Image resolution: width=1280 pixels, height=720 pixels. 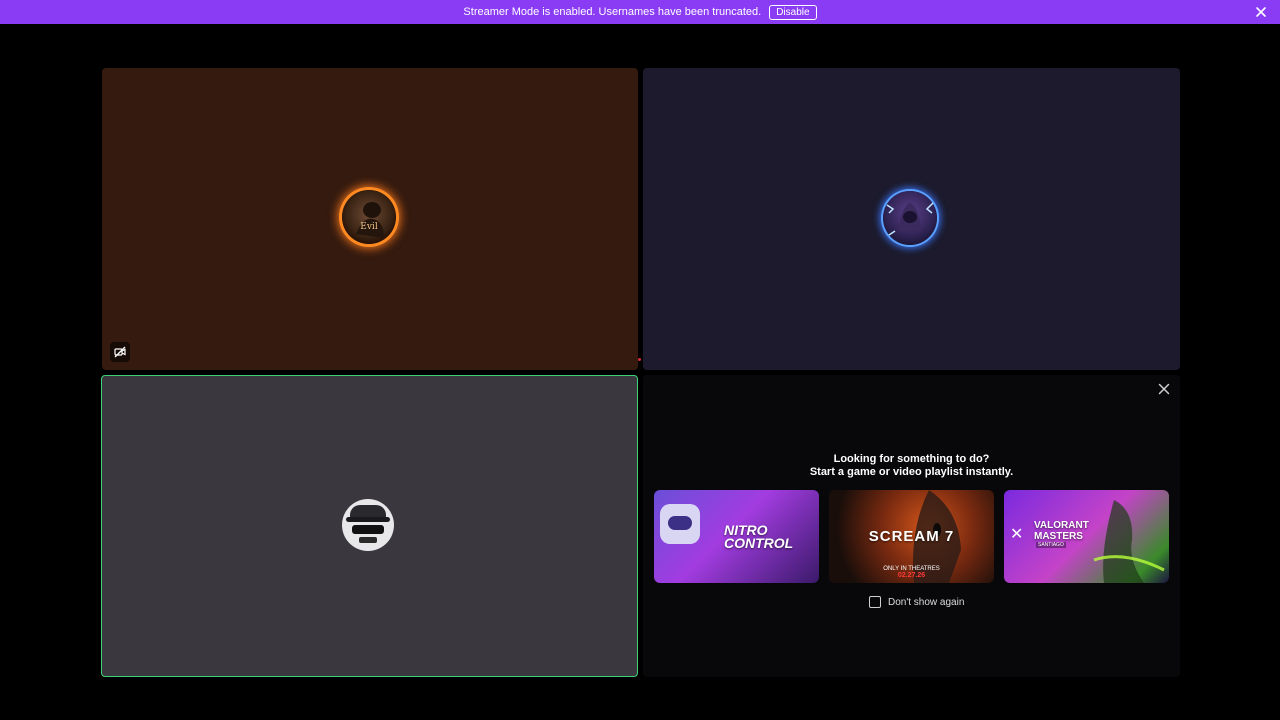 What do you see at coordinates (120, 352) in the screenshot?
I see `muted-camera-icon` at bounding box center [120, 352].